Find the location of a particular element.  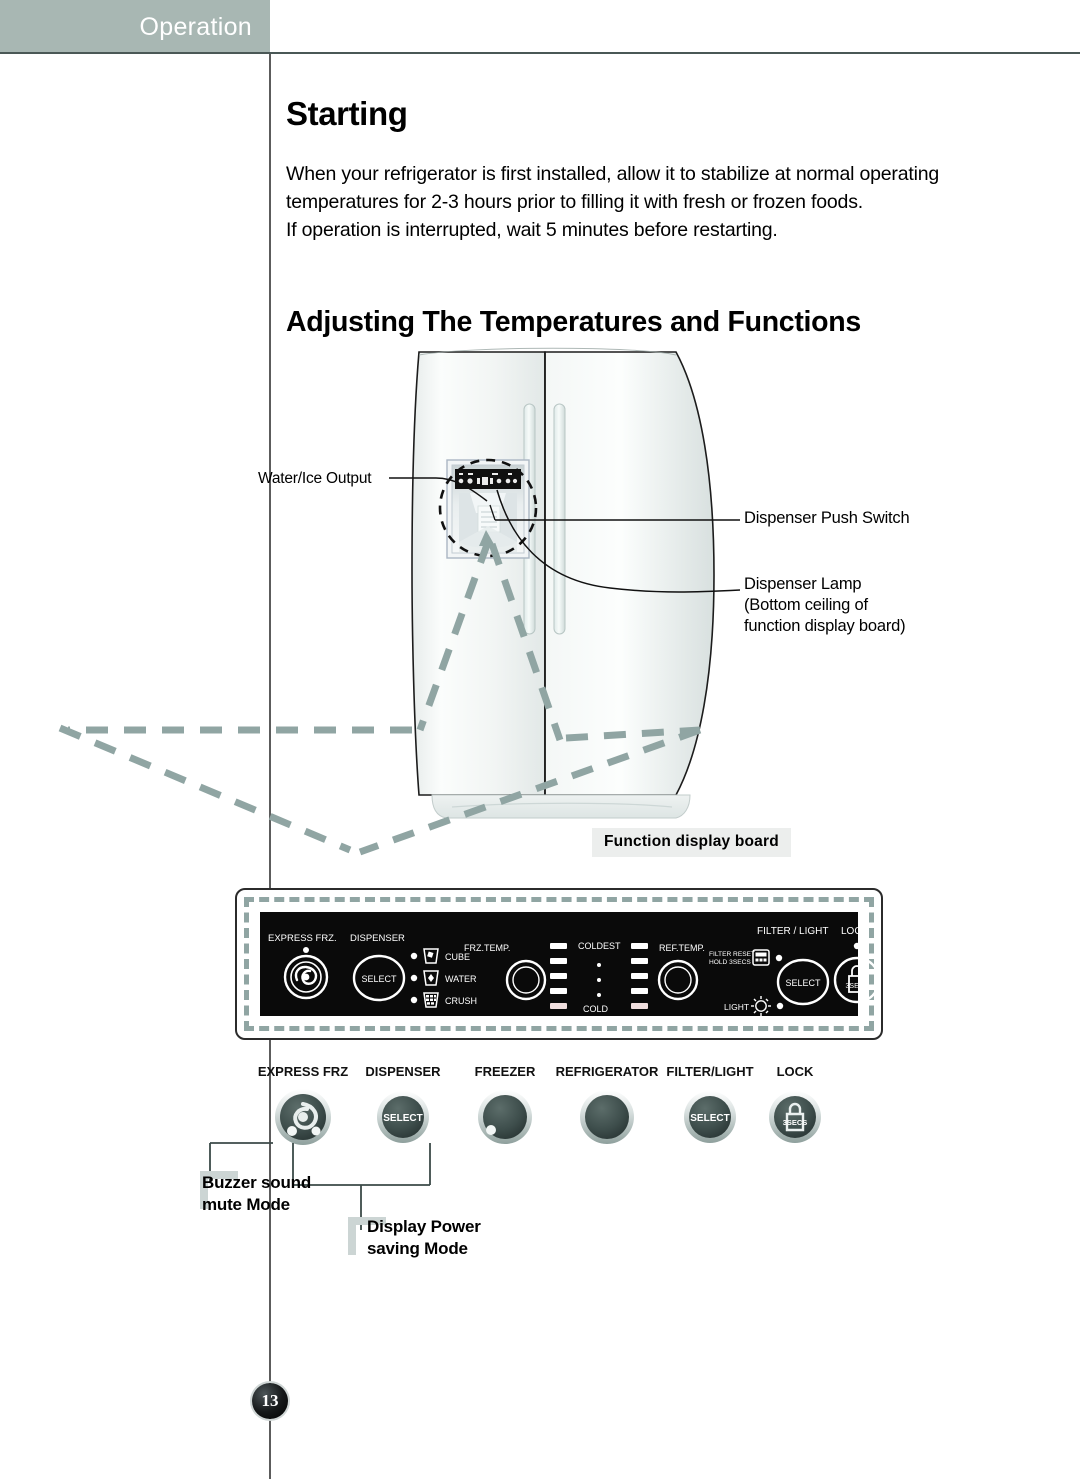

btn-label-dispenser: DISPENSER is located at coordinates (403, 1071).